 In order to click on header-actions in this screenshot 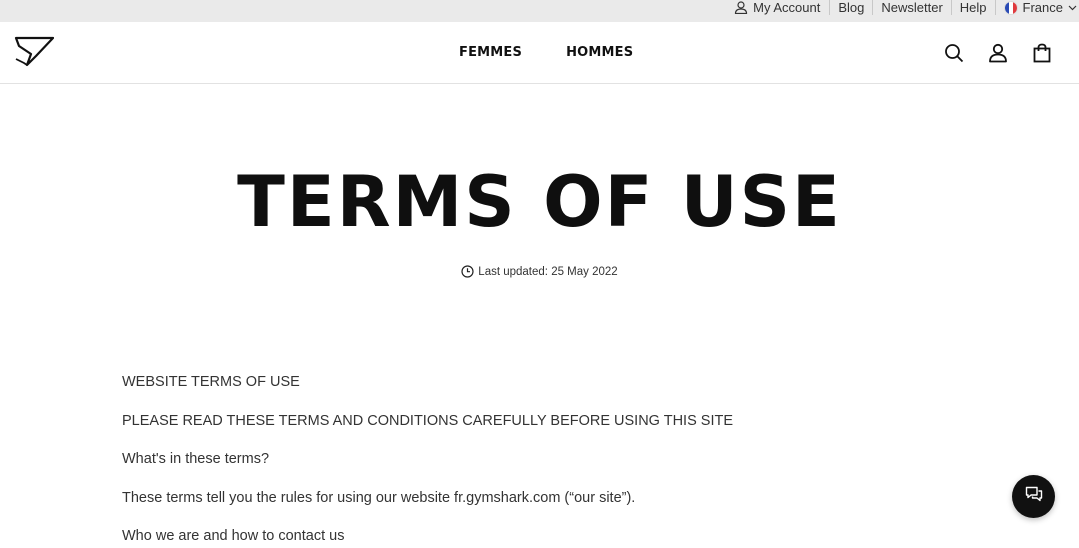, I will do `click(998, 53)`.